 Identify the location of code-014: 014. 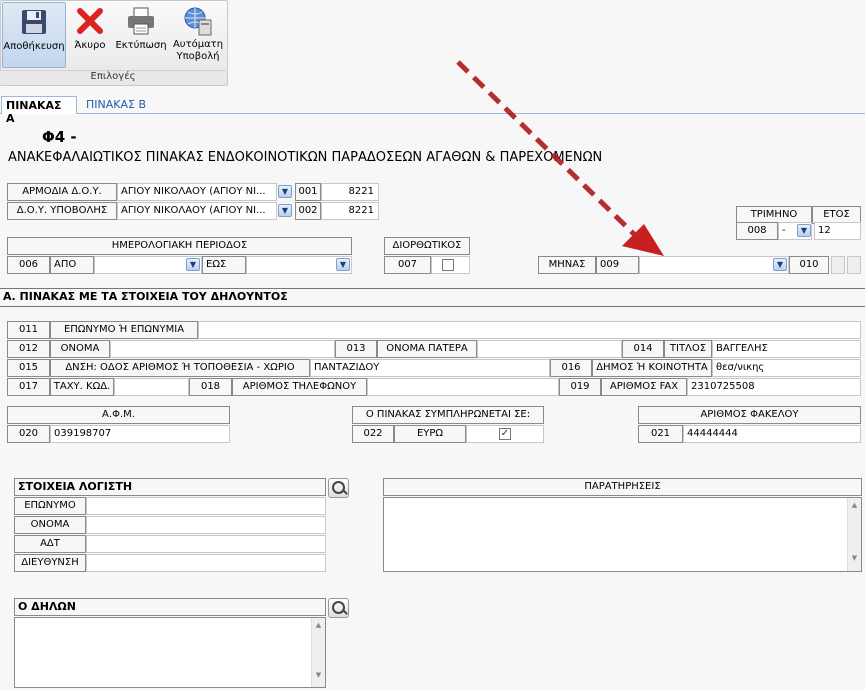
(643, 349).